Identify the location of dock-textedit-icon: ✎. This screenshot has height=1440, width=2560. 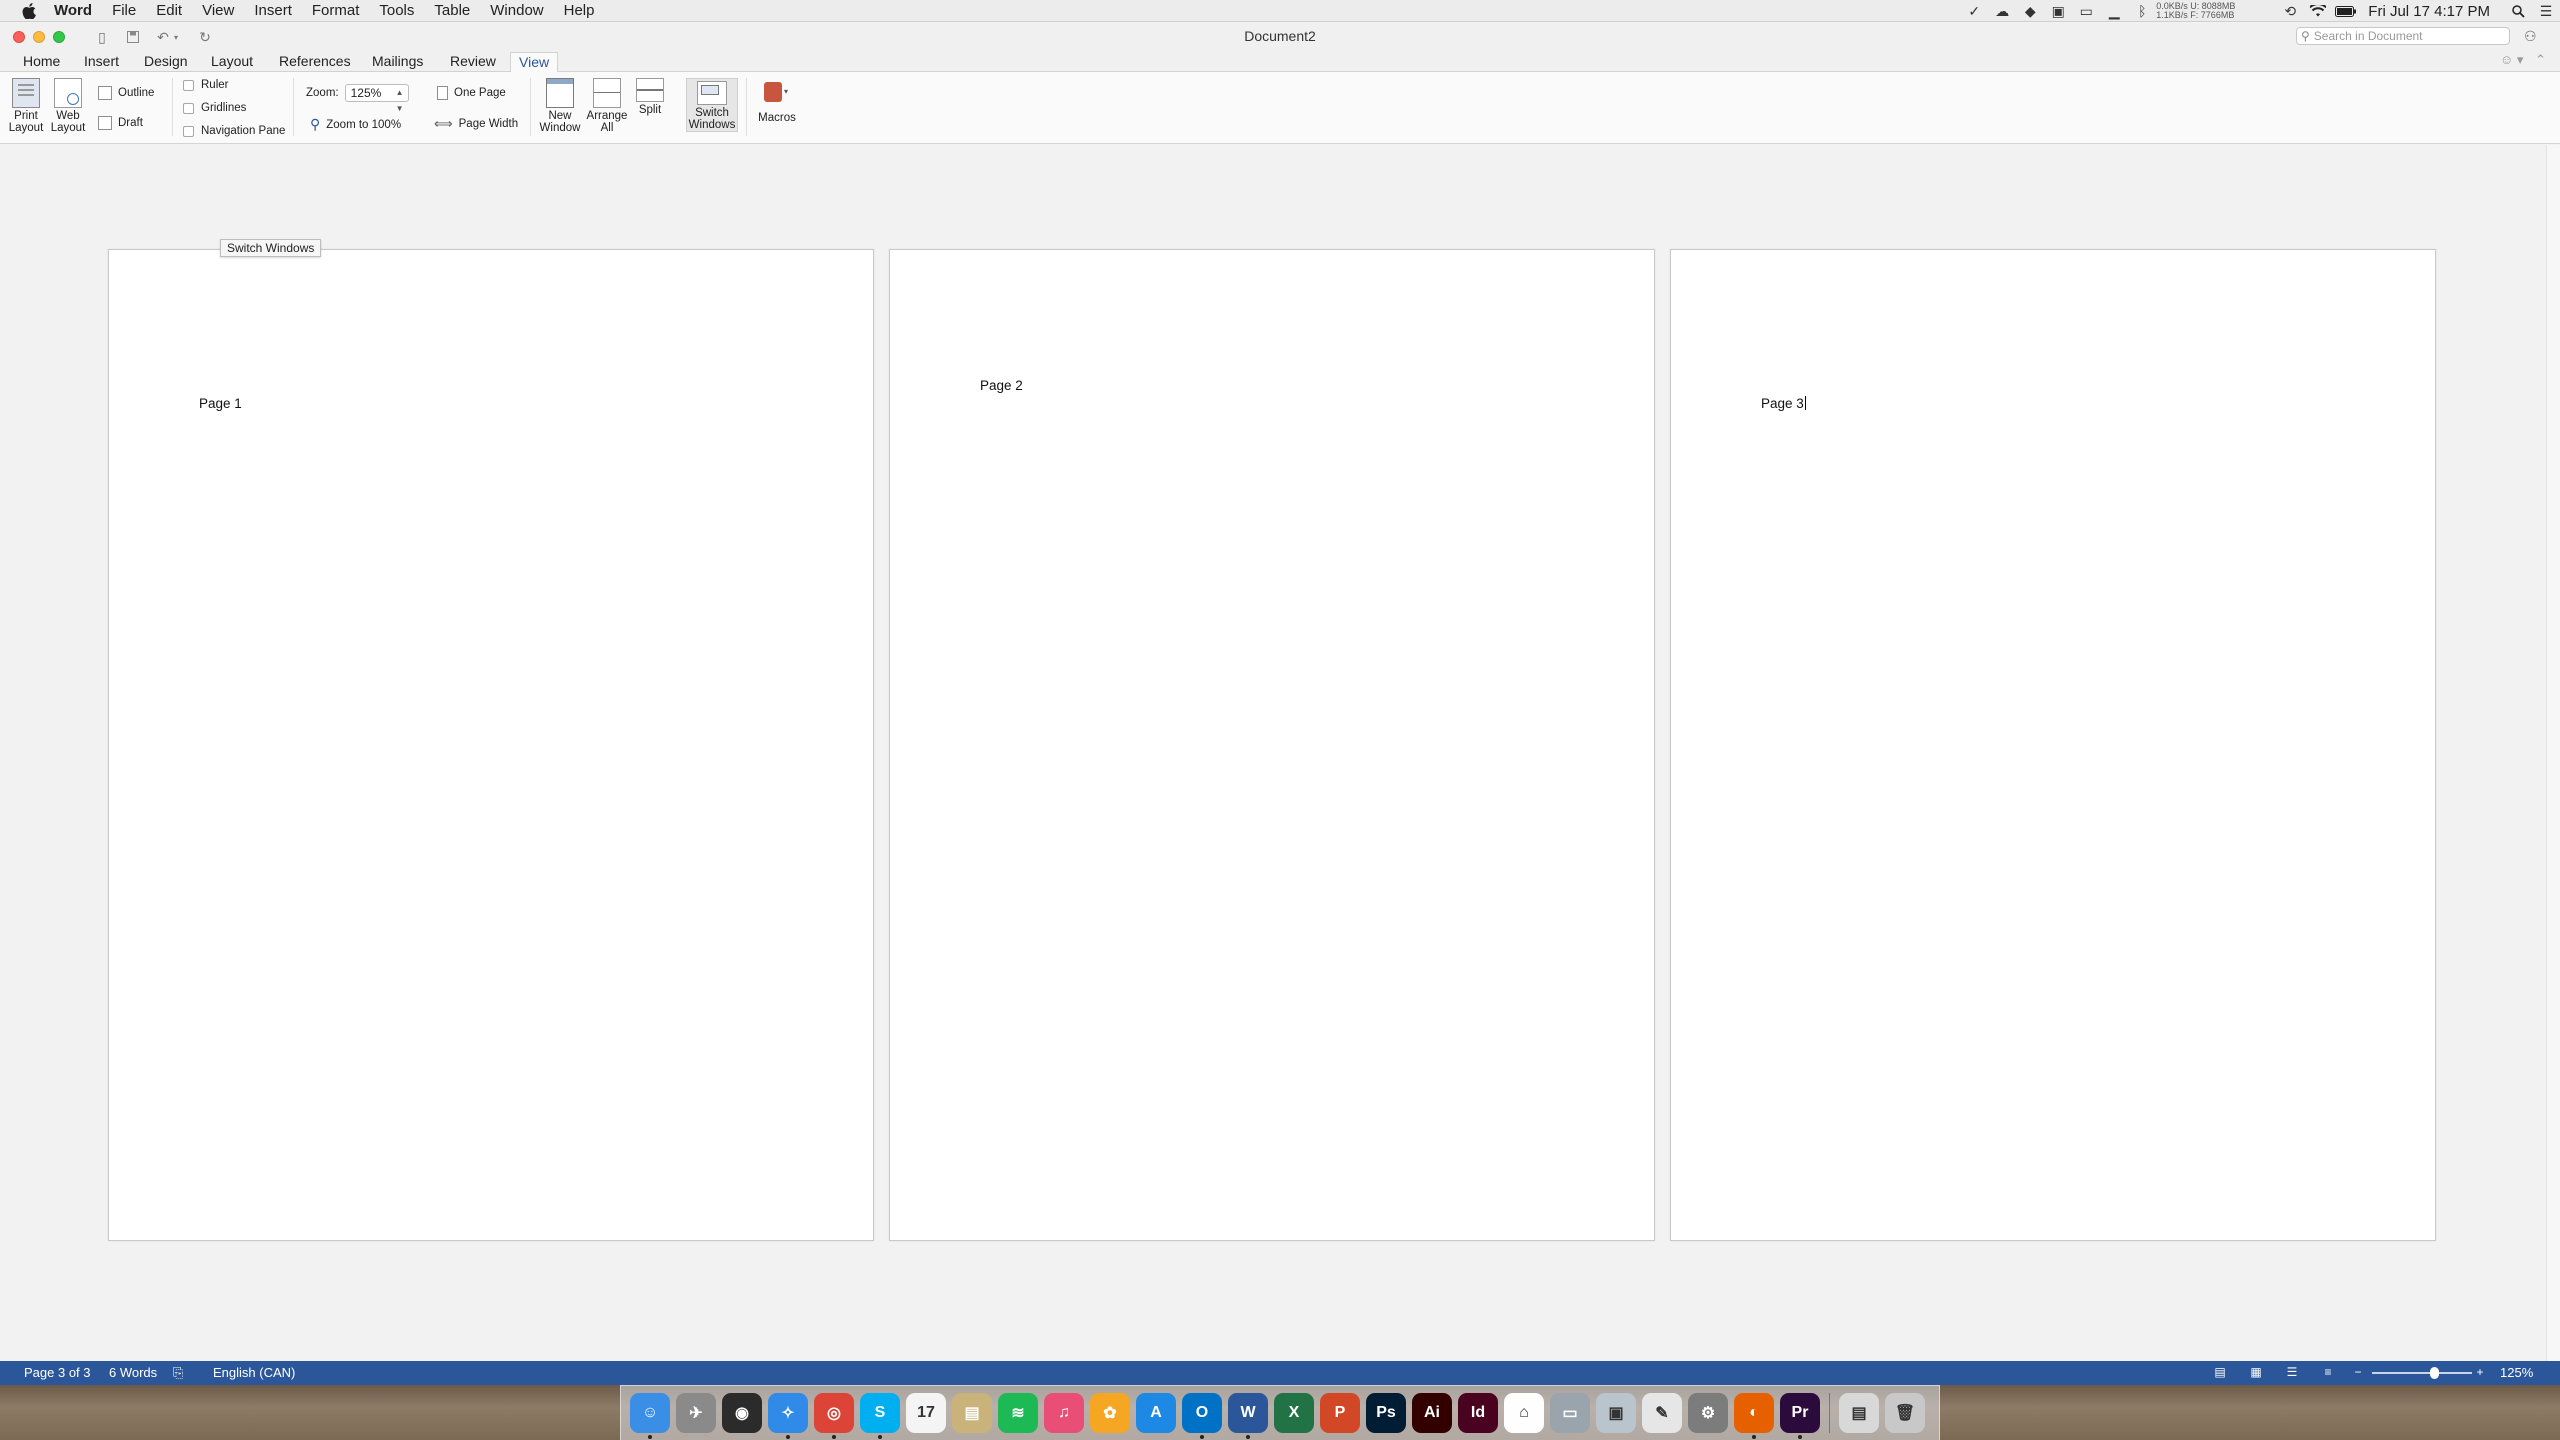
(1662, 1413).